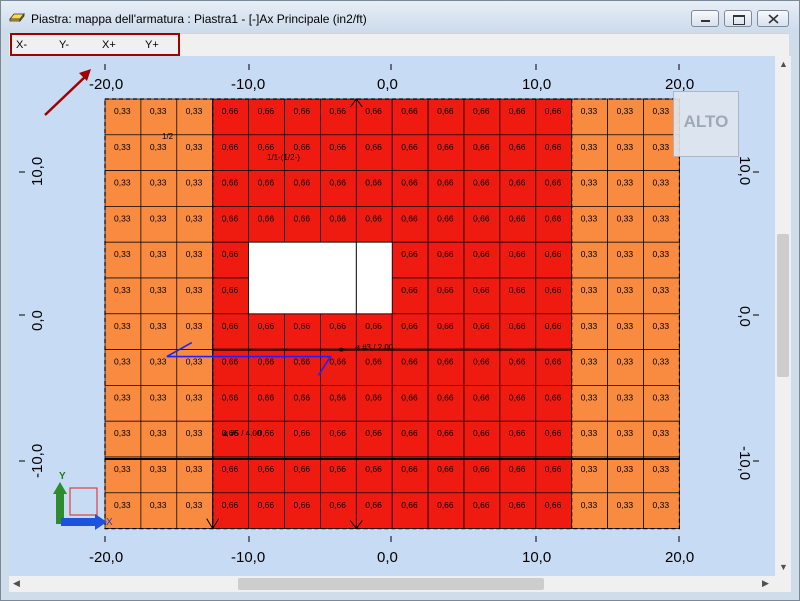 This screenshot has height=601, width=800. I want to click on vertical-scroll-thumb, so click(783, 305).